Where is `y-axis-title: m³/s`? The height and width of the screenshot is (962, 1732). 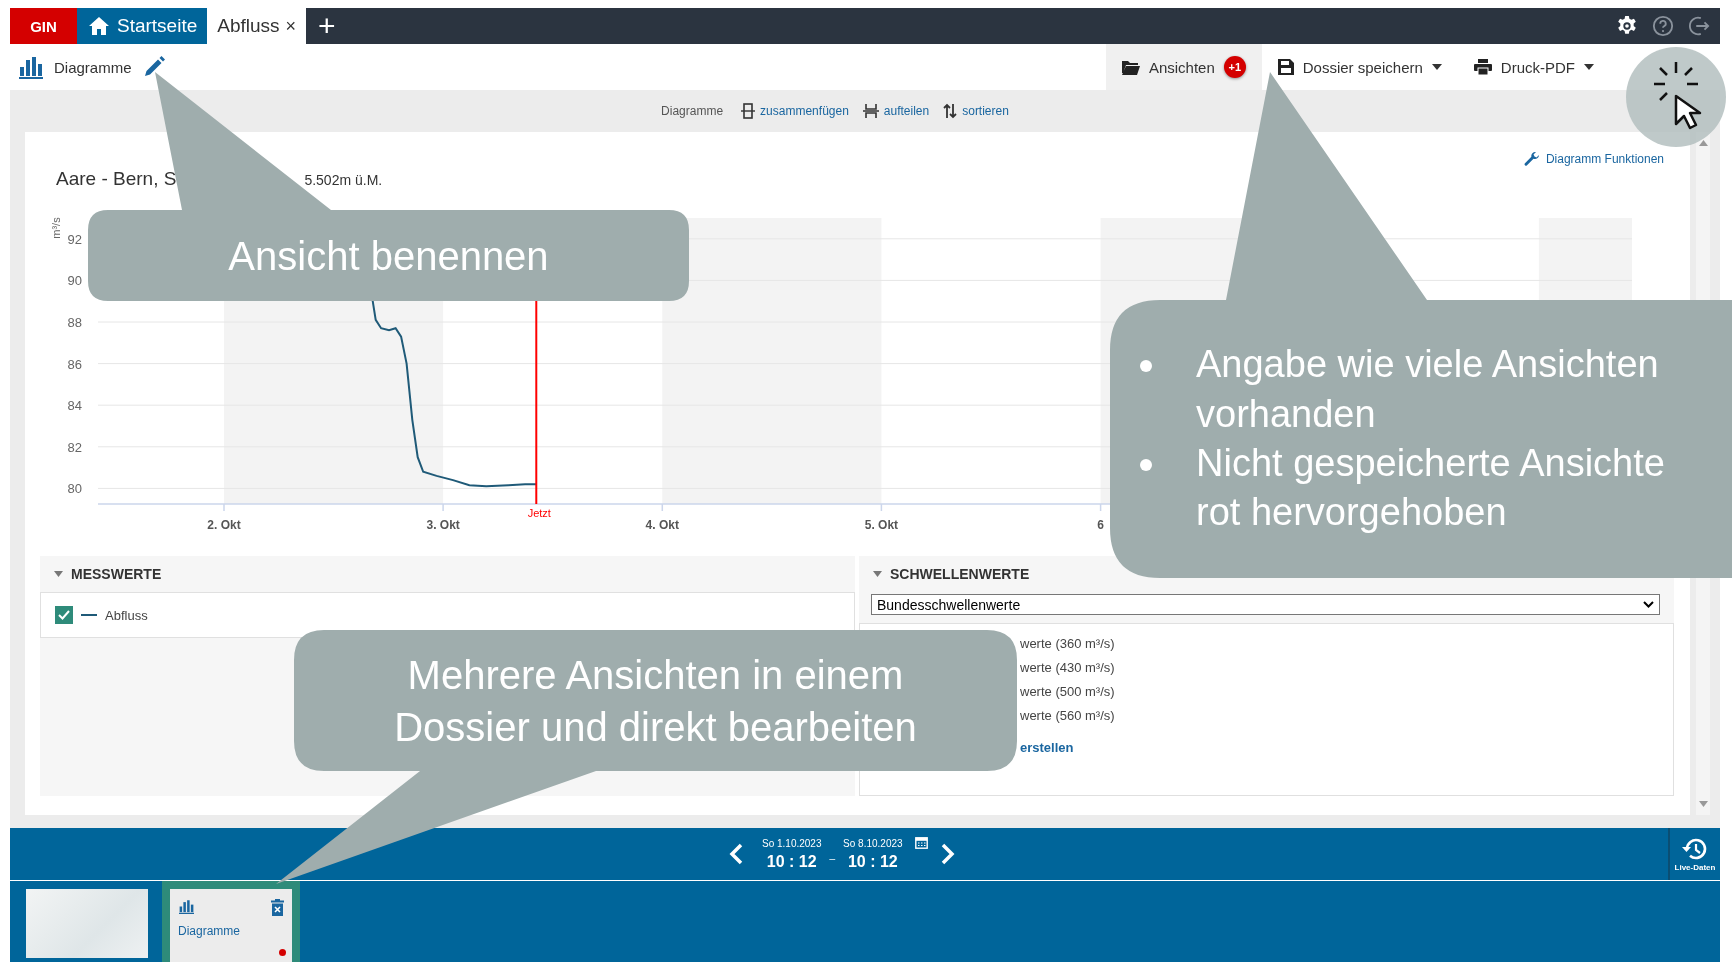
y-axis-title: m³/s is located at coordinates (56, 228).